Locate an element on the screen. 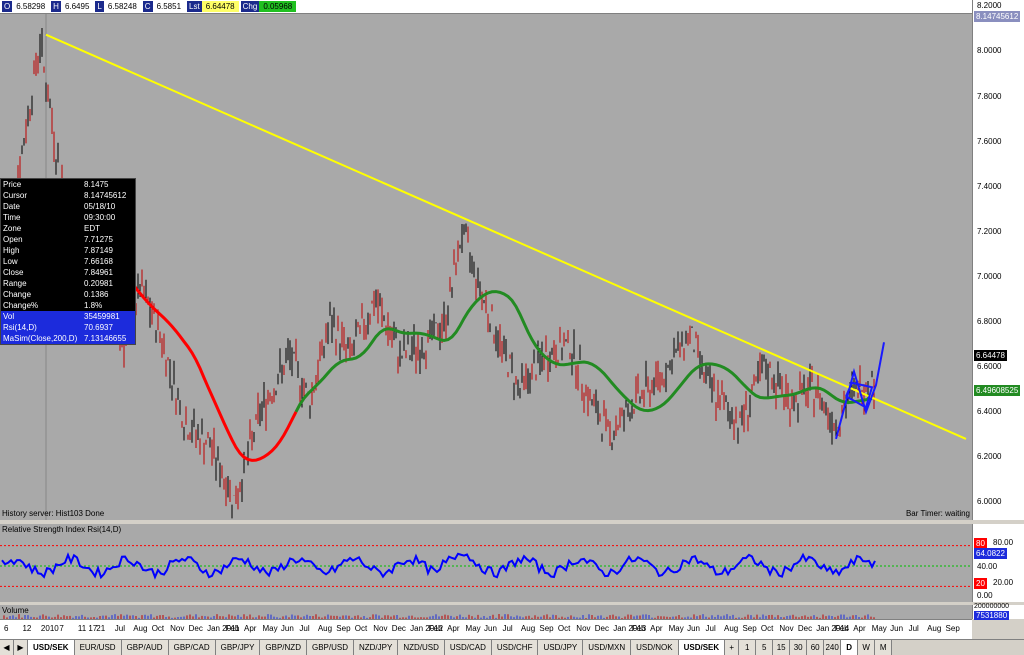 The image size is (1024, 655). moving-average-tag: 6.49608525 is located at coordinates (997, 390).